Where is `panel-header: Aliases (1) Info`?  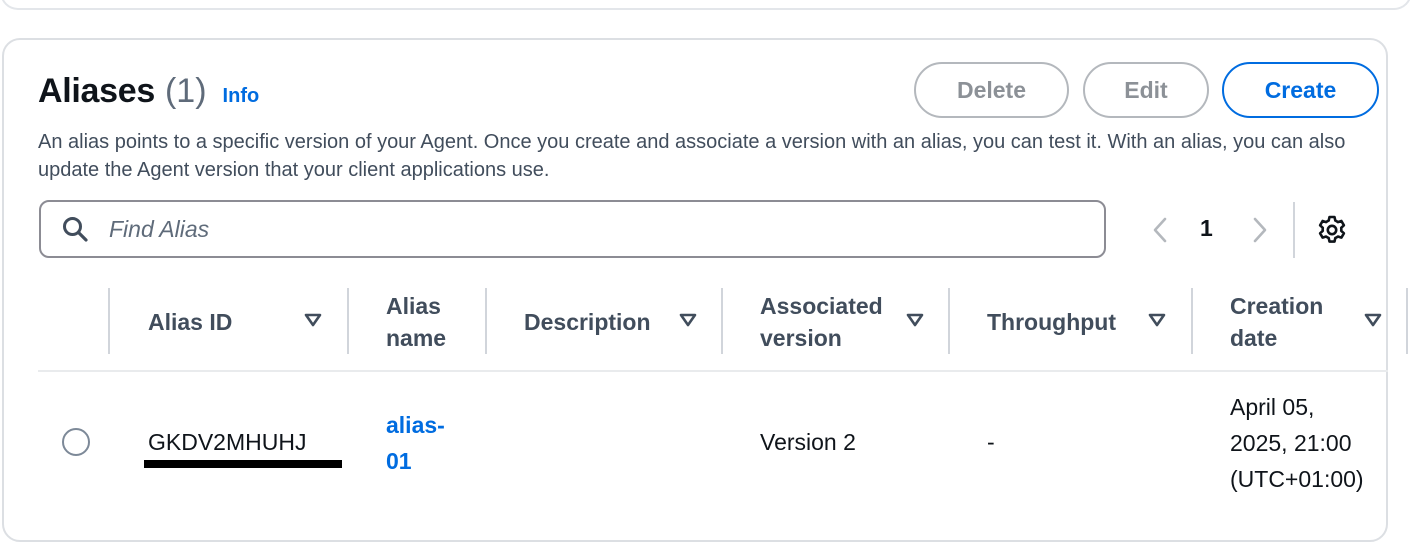
panel-header: Aliases (1) Info is located at coordinates (148, 91).